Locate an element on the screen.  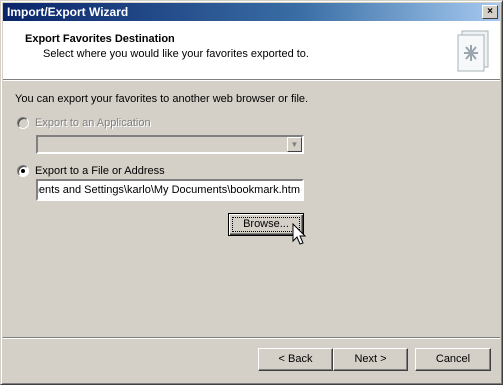
export-to-application-option: Export to an Application is located at coordinates (84, 123).